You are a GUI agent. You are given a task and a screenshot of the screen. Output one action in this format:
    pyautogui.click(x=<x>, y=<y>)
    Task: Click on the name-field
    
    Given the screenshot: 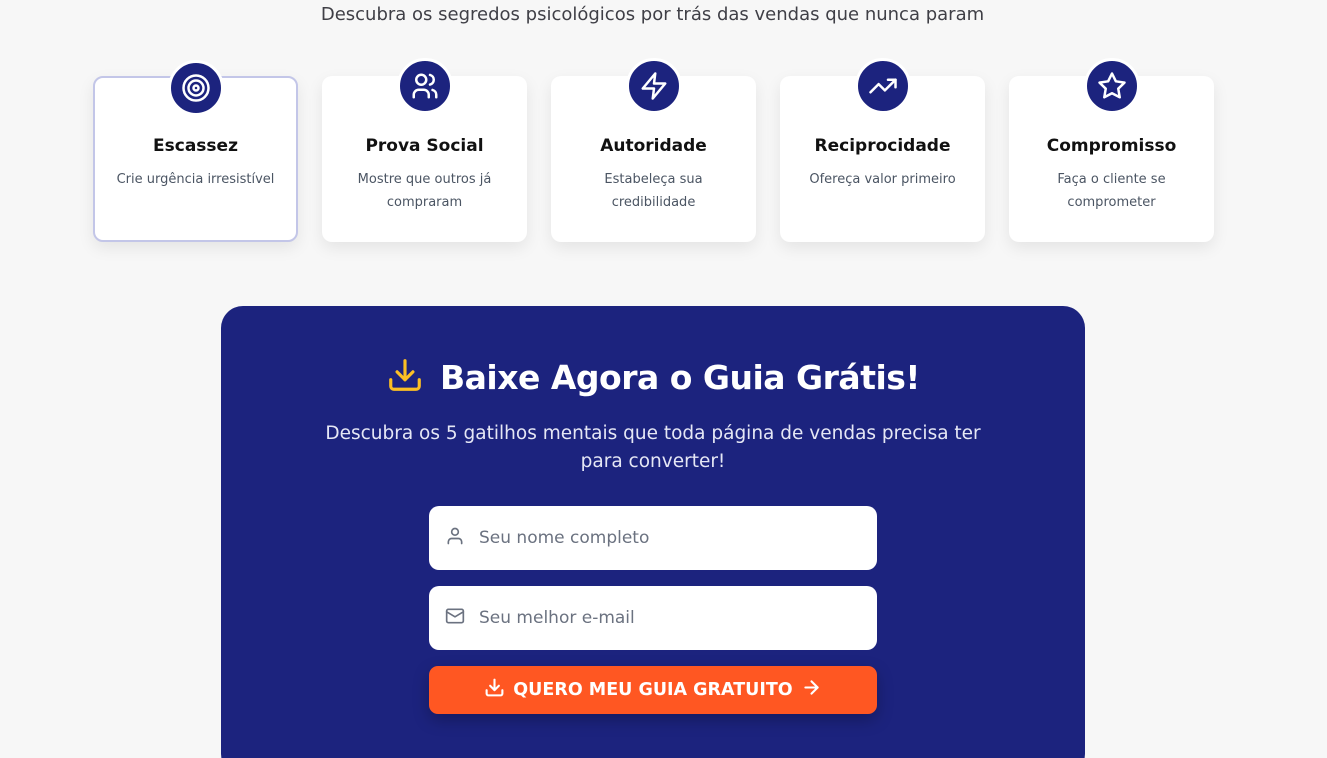 What is the action you would take?
    pyautogui.click(x=653, y=538)
    